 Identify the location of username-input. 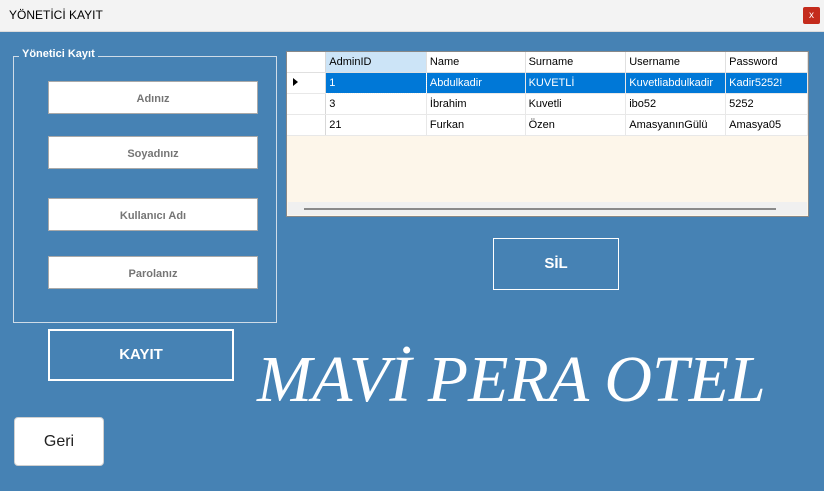
(153, 214).